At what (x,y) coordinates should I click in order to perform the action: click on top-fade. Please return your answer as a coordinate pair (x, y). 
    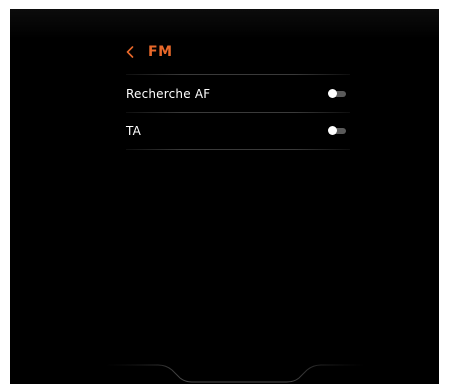
    Looking at the image, I should click on (224, 24).